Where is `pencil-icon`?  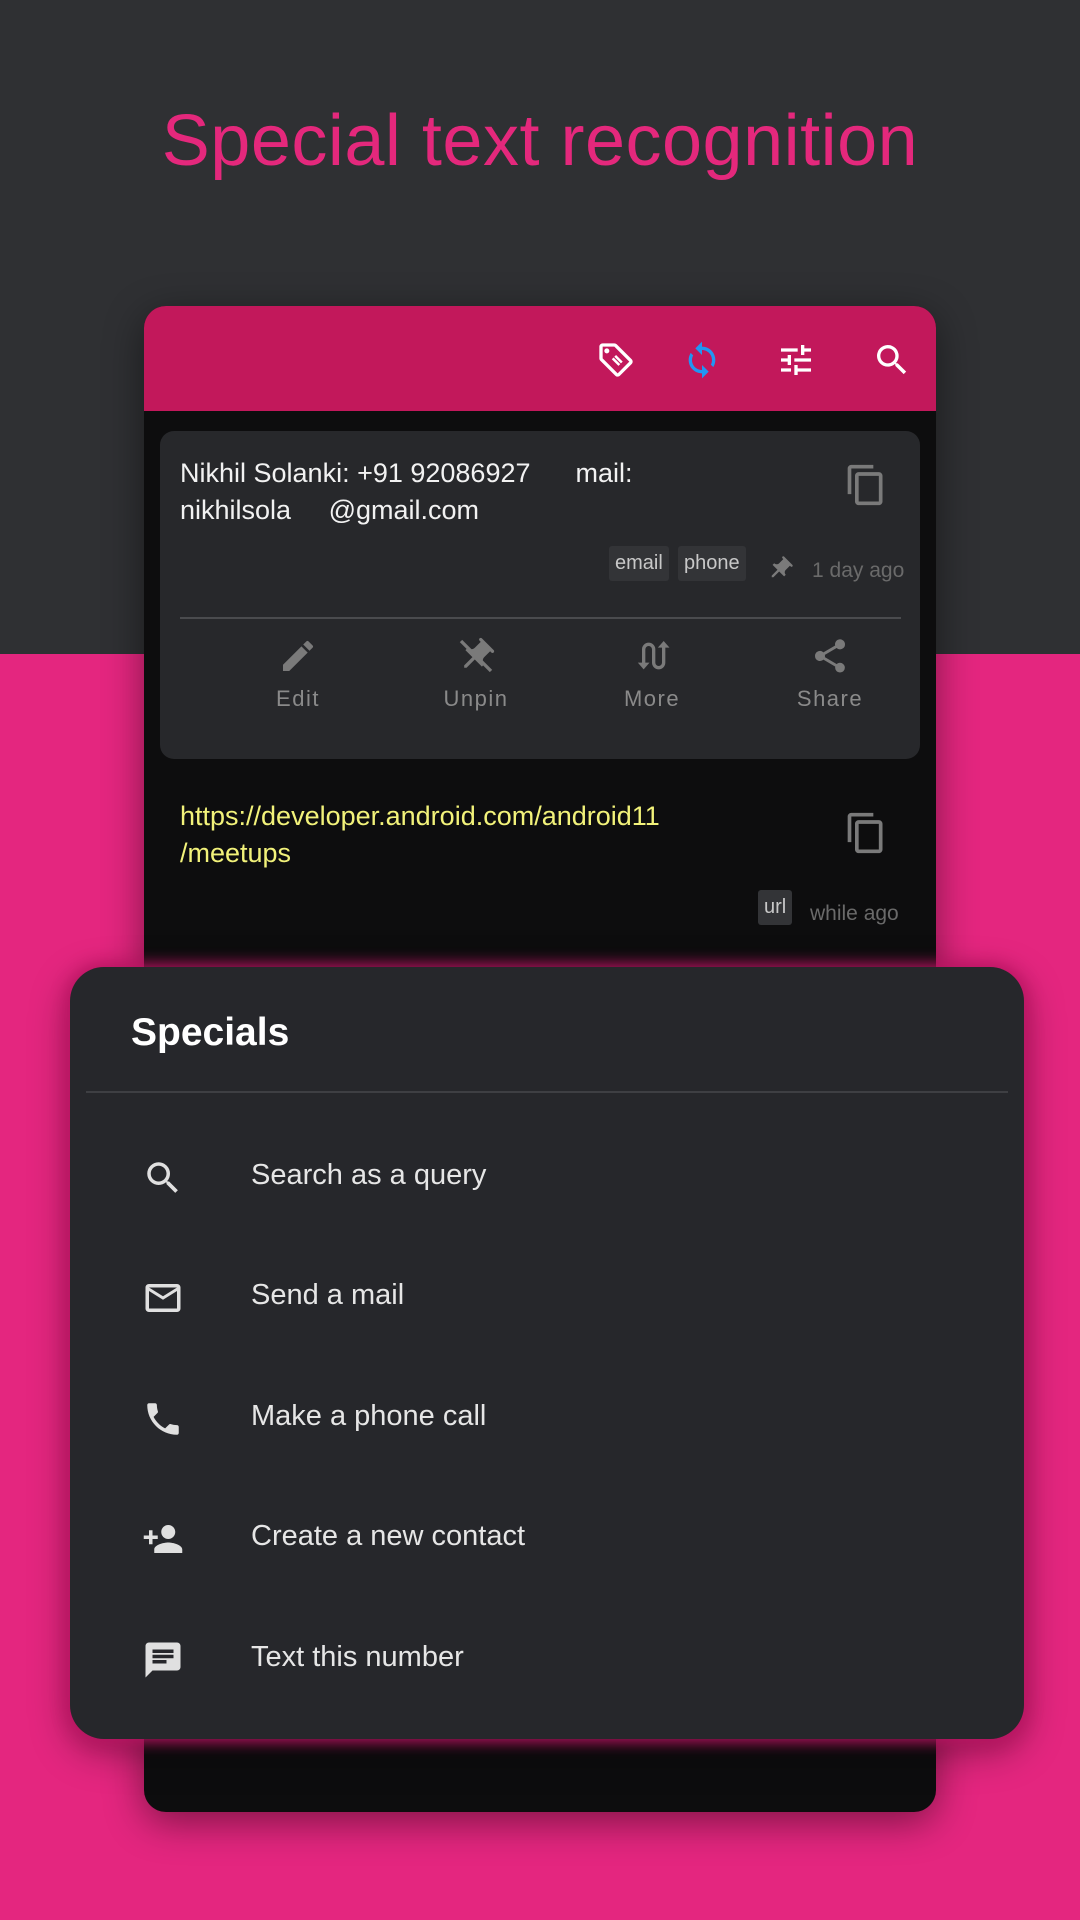 pencil-icon is located at coordinates (298, 655).